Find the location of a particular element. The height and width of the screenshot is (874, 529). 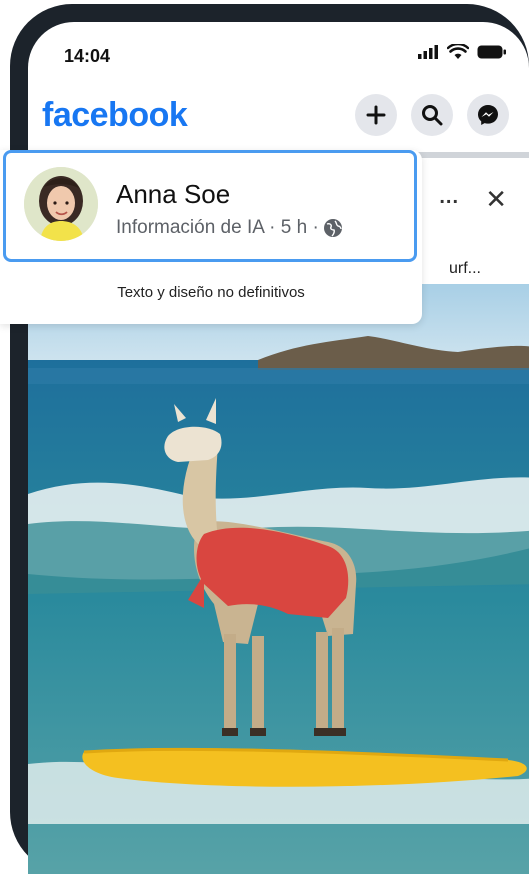

battery-icon is located at coordinates (491, 52).